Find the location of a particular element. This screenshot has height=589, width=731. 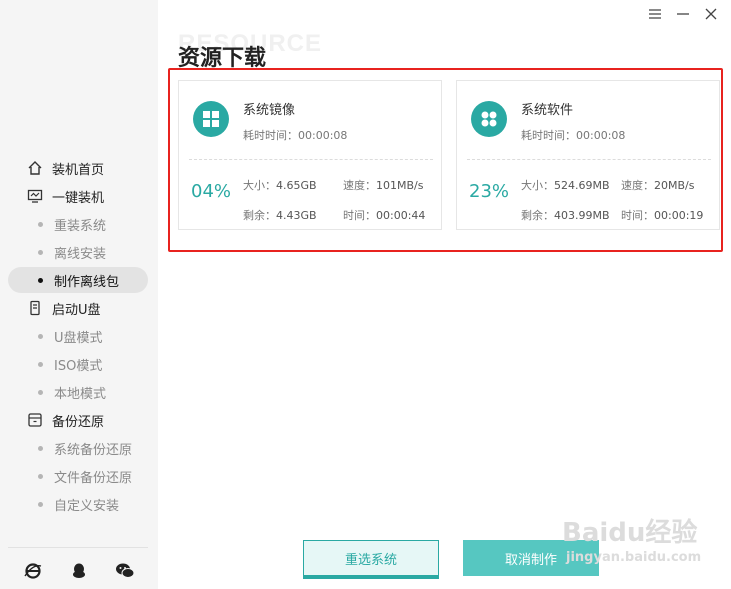

size-value: 大小：524.69MB is located at coordinates (565, 185).